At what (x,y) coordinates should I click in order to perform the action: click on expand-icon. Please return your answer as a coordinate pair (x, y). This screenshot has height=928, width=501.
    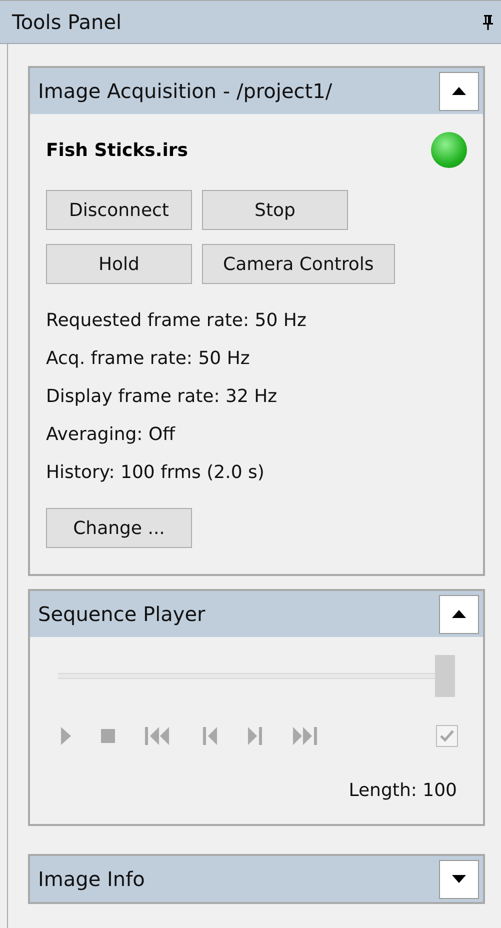
    Looking at the image, I should click on (459, 879).